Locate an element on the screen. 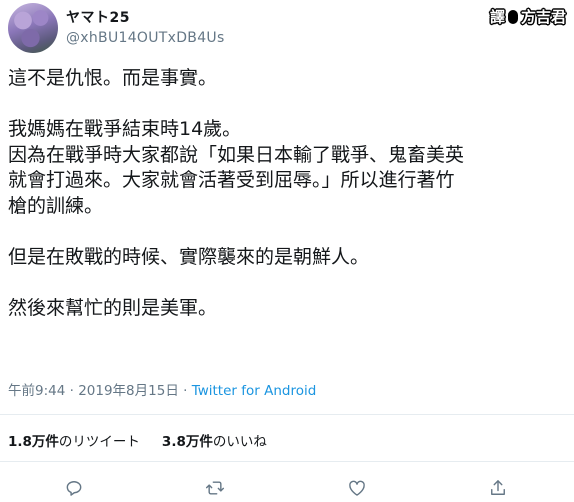  share-button is located at coordinates (498, 488).